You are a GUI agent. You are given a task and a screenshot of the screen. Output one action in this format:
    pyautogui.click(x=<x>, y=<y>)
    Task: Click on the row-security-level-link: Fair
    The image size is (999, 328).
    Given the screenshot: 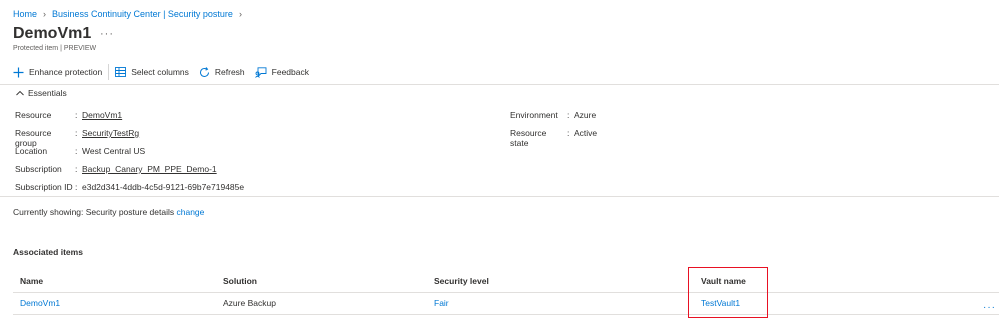 What is the action you would take?
    pyautogui.click(x=441, y=303)
    